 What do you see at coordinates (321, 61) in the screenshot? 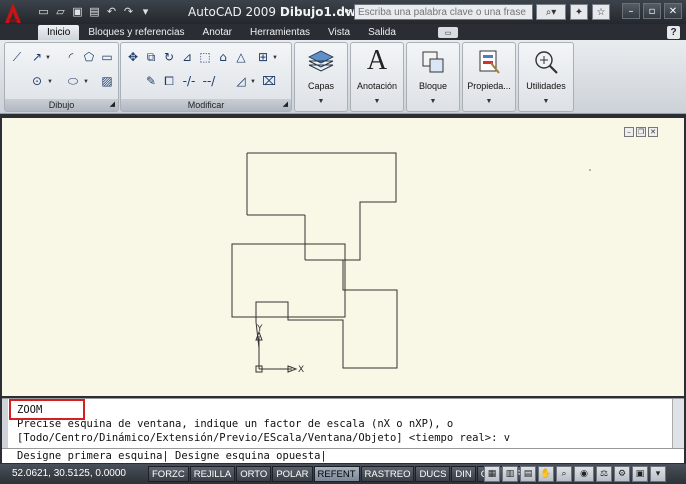
I see `layers-icon` at bounding box center [321, 61].